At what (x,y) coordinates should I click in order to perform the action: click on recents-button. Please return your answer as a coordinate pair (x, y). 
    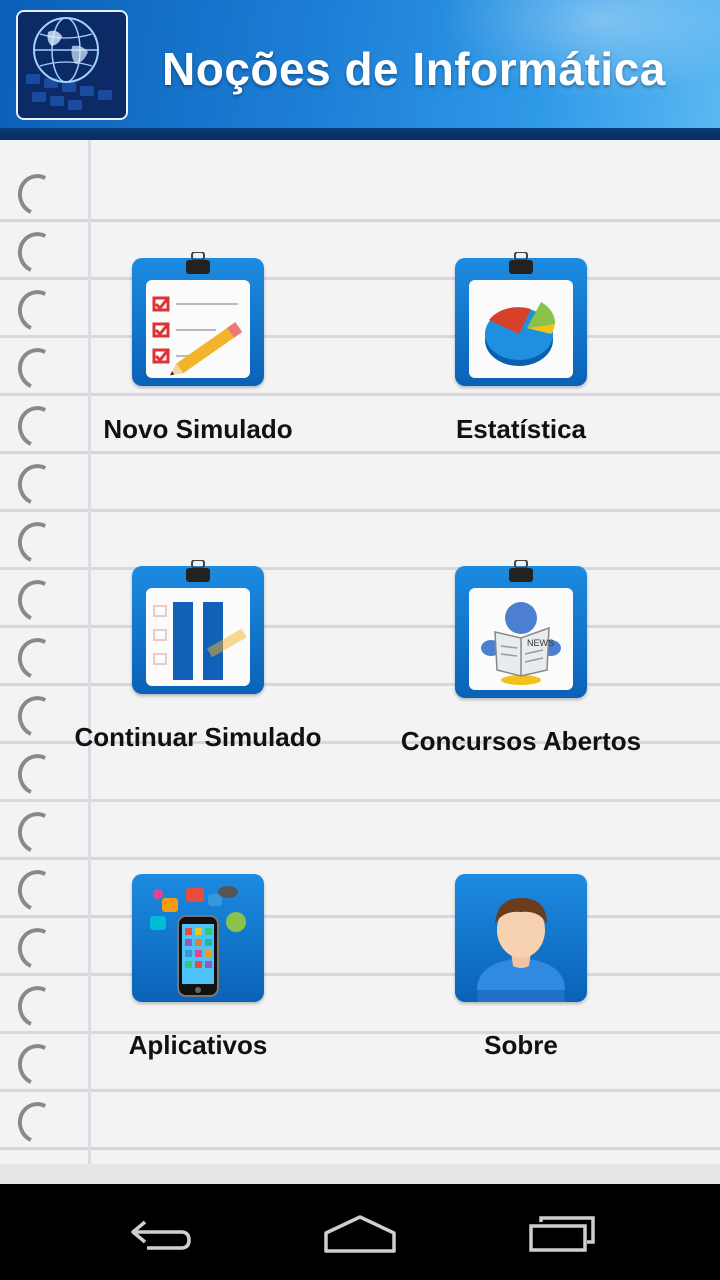
    Looking at the image, I should click on (562, 1234).